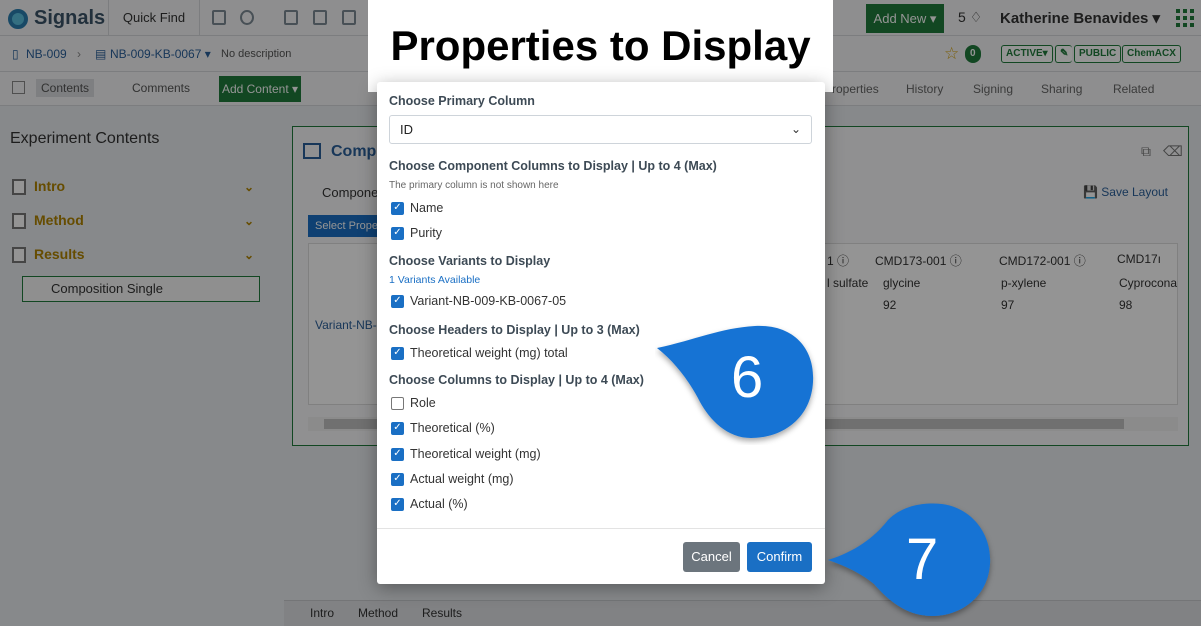 The width and height of the screenshot is (1201, 626). Describe the element at coordinates (397, 403) in the screenshot. I see `checkbox-unchecked-icon` at that location.